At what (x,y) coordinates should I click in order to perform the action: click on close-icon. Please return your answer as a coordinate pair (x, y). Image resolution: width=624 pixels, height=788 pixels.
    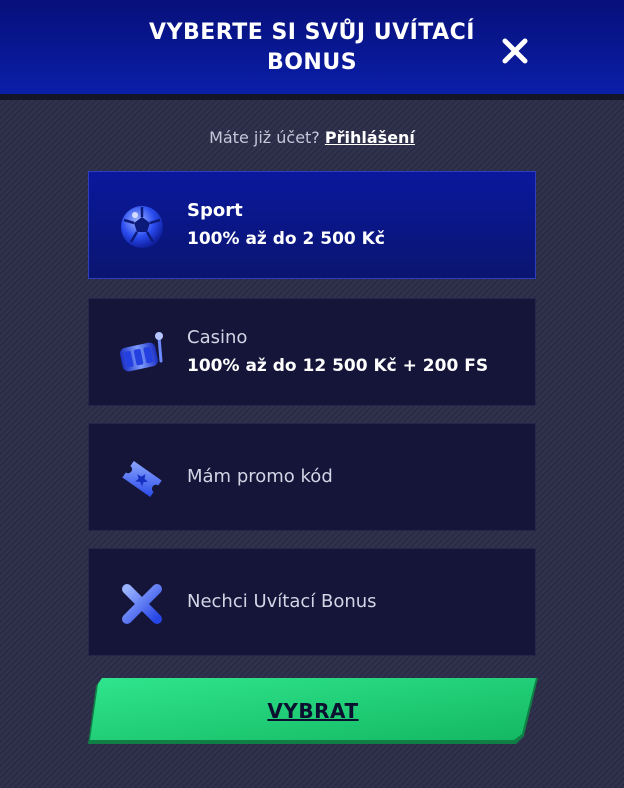
    Looking at the image, I should click on (515, 51).